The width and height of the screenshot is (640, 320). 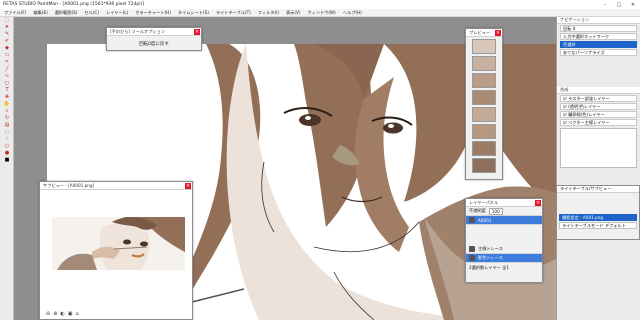 I want to click on subview-header: サブビュー - [A0001.png] ×, so click(x=116, y=186).